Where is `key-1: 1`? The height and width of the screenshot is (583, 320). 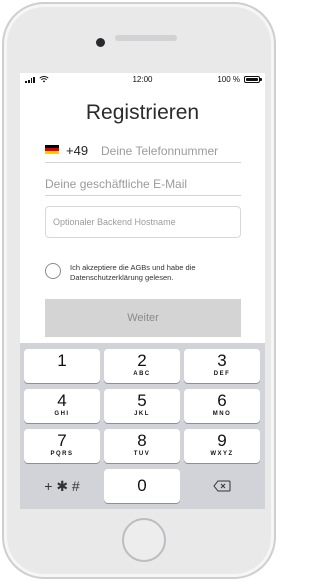
key-1: 1 is located at coordinates (62, 366).